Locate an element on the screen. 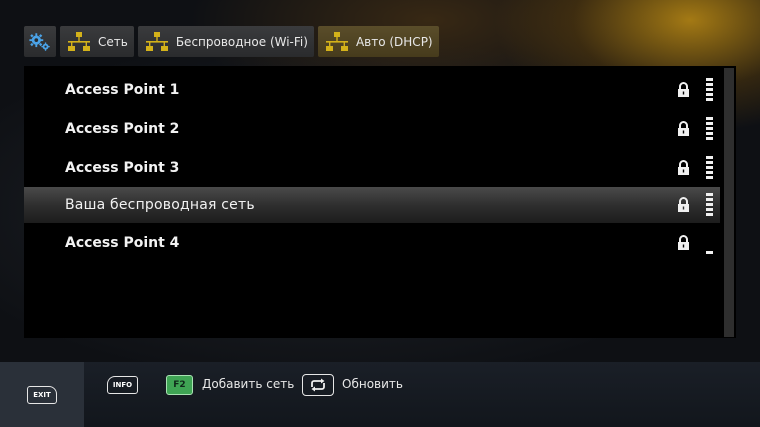 The height and width of the screenshot is (427, 760). exit-button: EXIT is located at coordinates (42, 394).